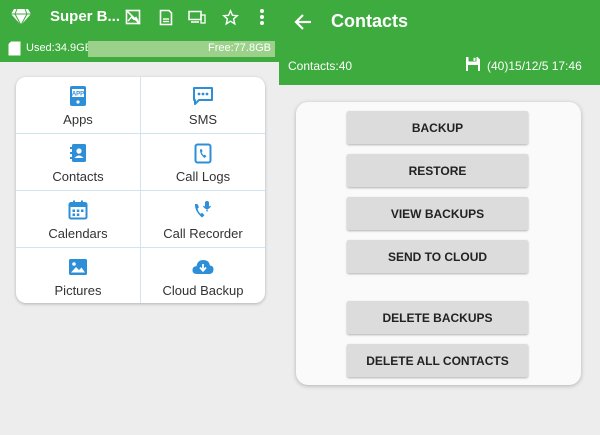 The width and height of the screenshot is (600, 435). Describe the element at coordinates (370, 21) in the screenshot. I see `page-title: Contacts` at that location.